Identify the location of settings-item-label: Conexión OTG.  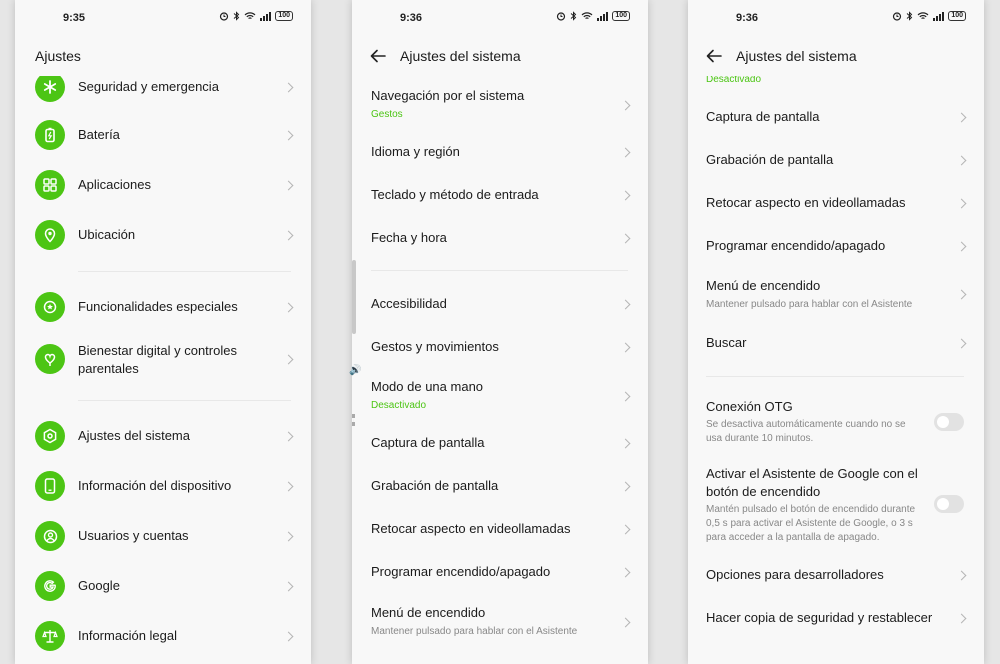
(749, 406).